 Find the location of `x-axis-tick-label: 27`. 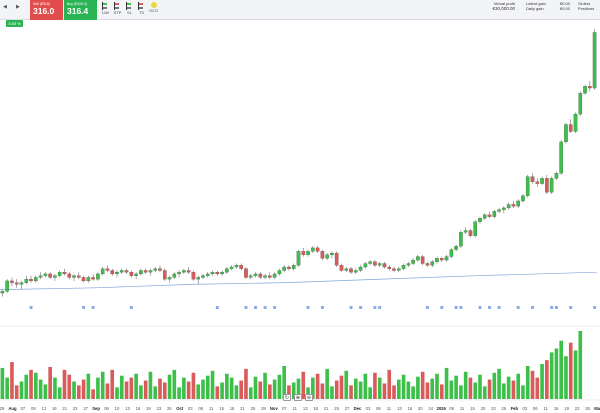

x-axis-tick-label: 27 is located at coordinates (347, 408).